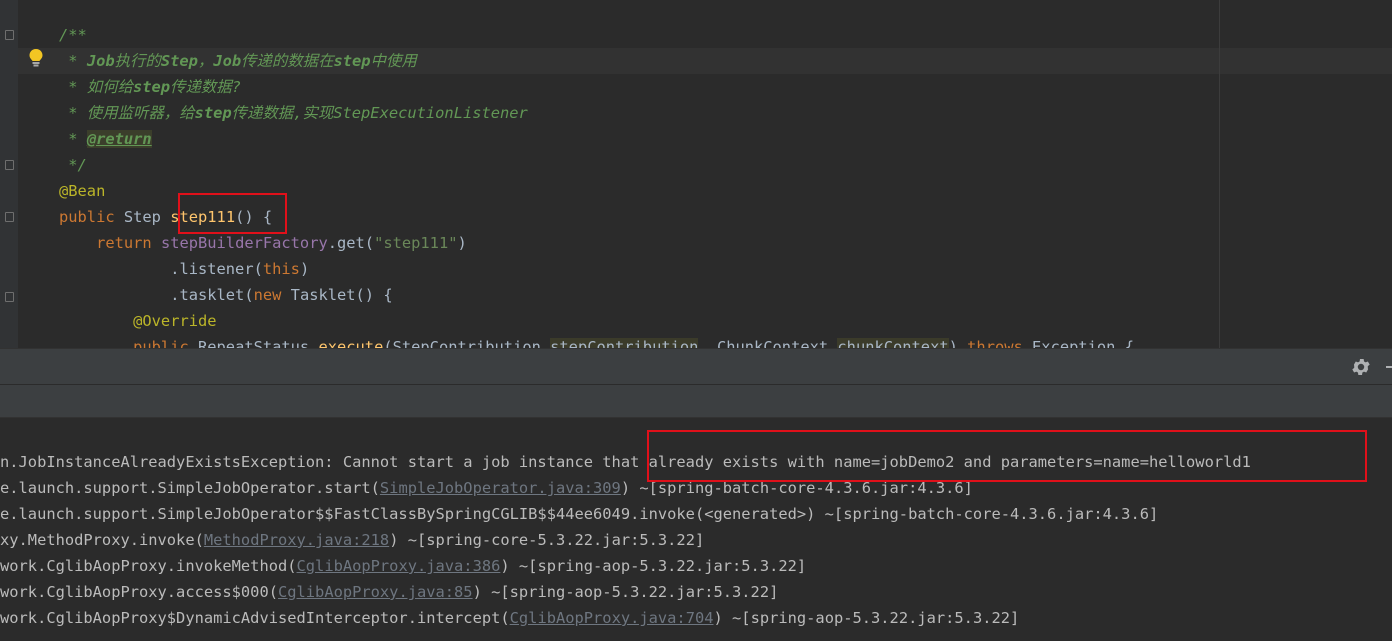  I want to click on code-token: 传递数据?, so click(205, 87).